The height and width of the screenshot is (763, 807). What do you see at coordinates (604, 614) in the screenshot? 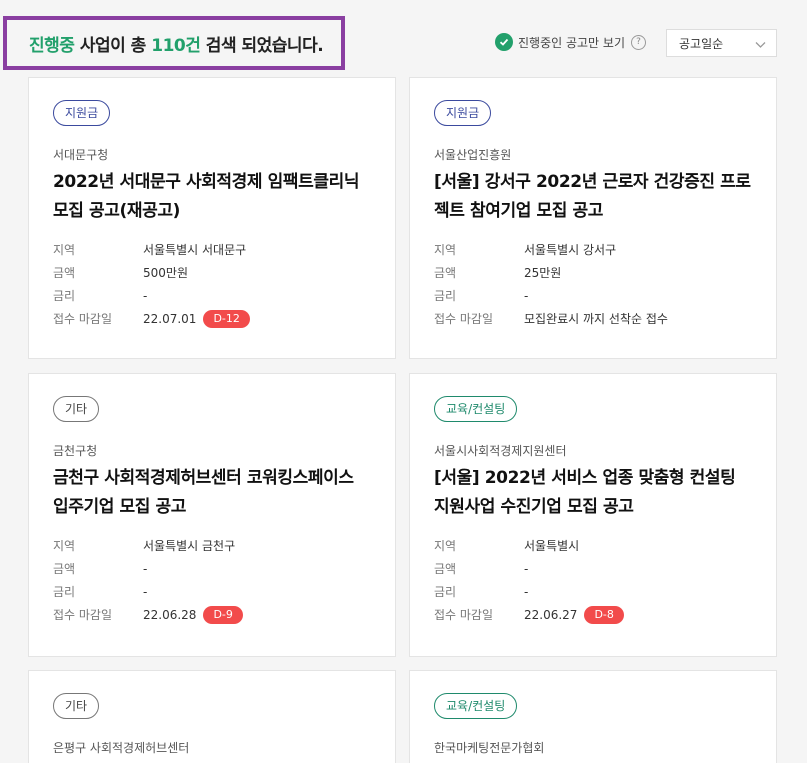
I see `dday-badge: D-8` at bounding box center [604, 614].